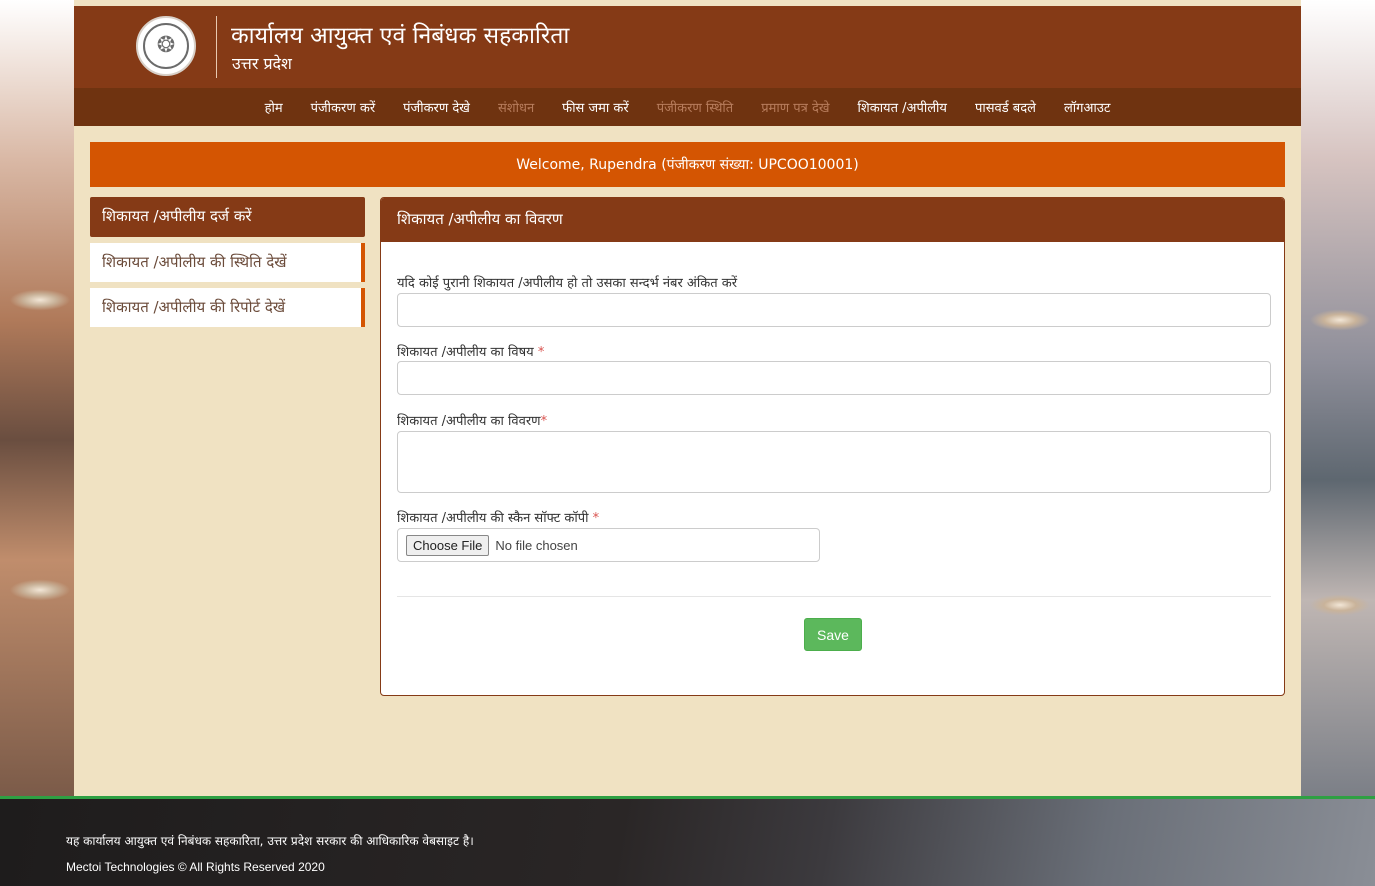  I want to click on nav-amendment: संशोधन, so click(516, 107).